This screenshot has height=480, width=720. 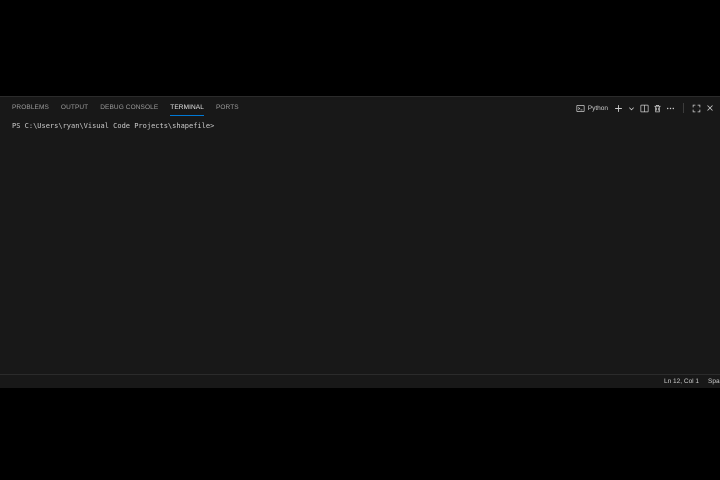 What do you see at coordinates (27, 108) in the screenshot?
I see `tab-problems: PROBLEMS` at bounding box center [27, 108].